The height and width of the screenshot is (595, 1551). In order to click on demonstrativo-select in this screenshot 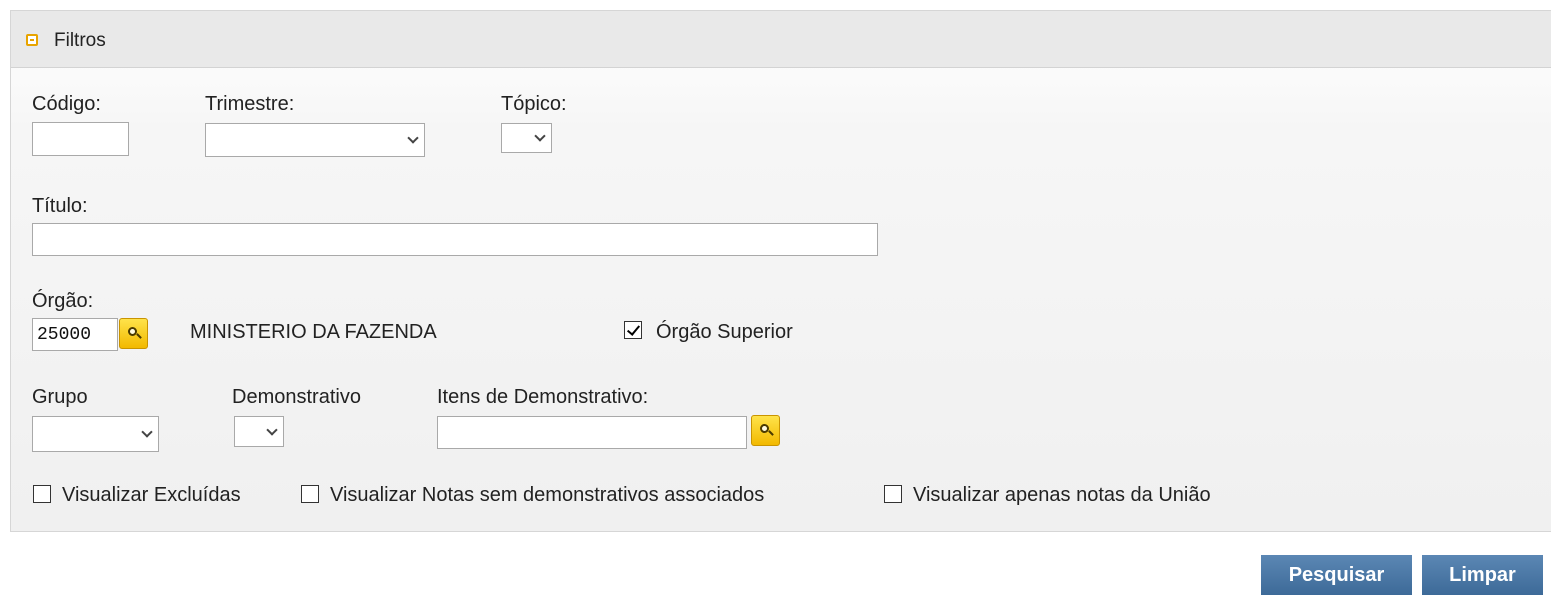, I will do `click(259, 431)`.